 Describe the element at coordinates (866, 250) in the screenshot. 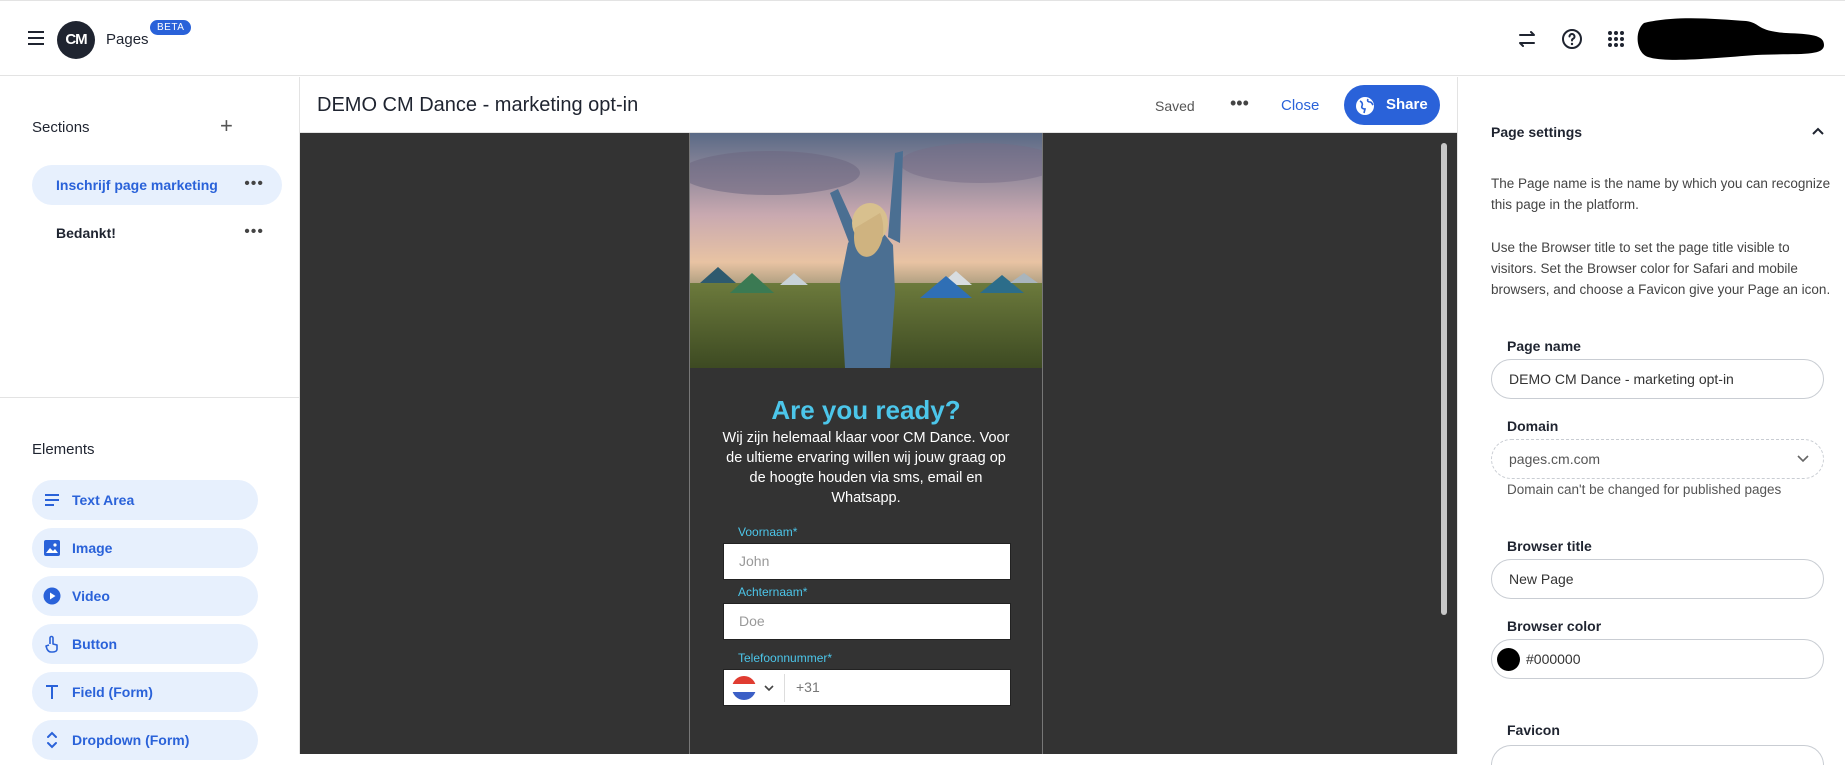

I see `hero-image` at that location.